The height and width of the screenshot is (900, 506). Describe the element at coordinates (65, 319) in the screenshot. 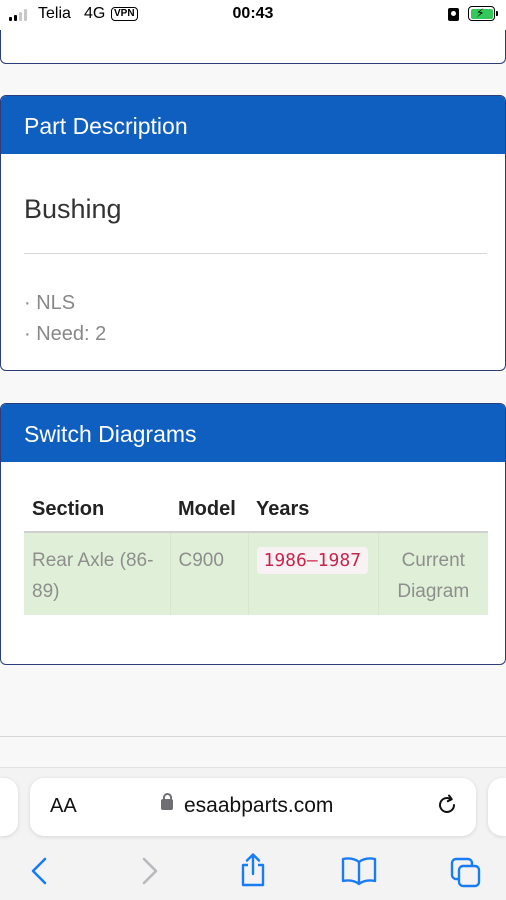

I see `part-notes: · NLS · Need: 2` at that location.